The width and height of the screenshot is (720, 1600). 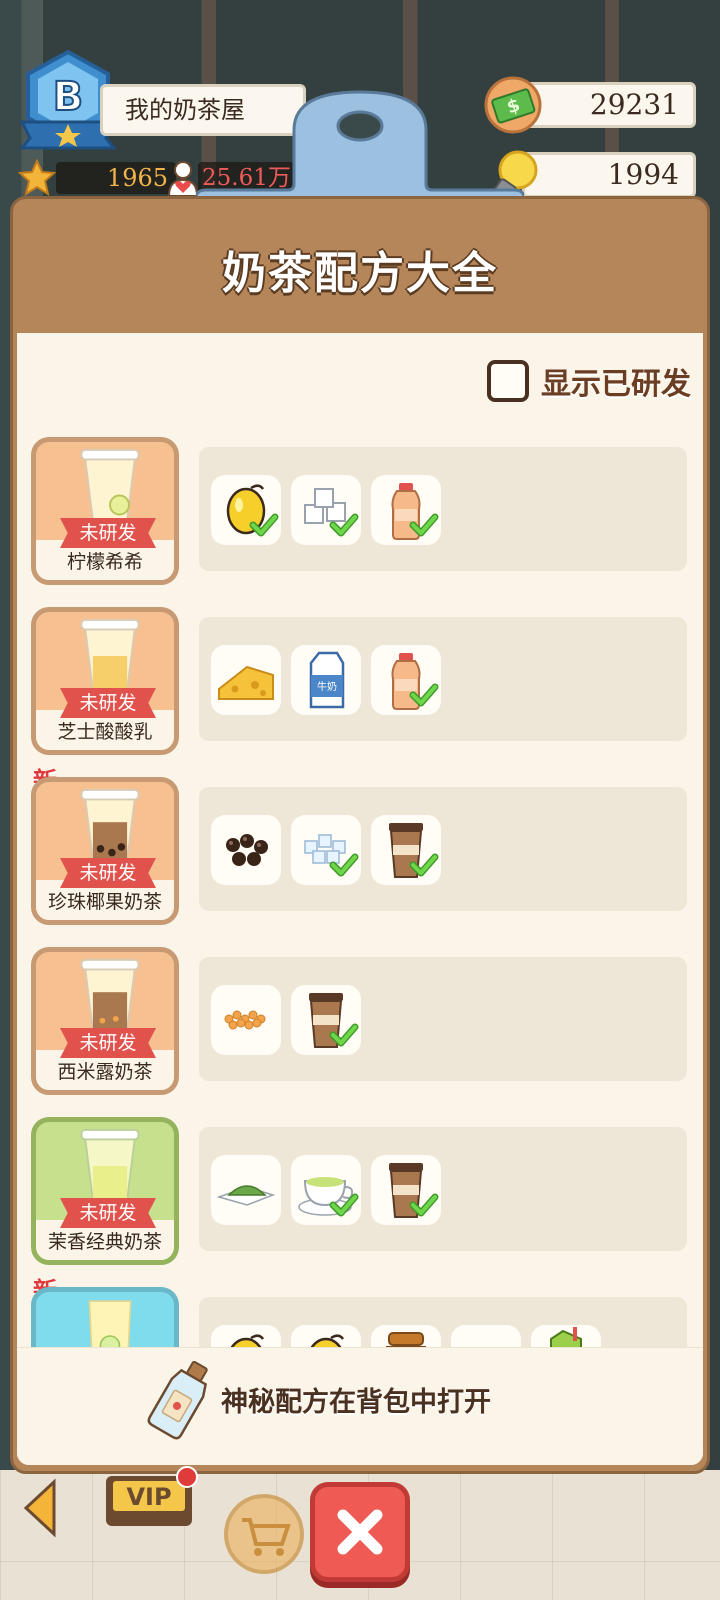 I want to click on recipe-row: 新, so click(x=360, y=1312).